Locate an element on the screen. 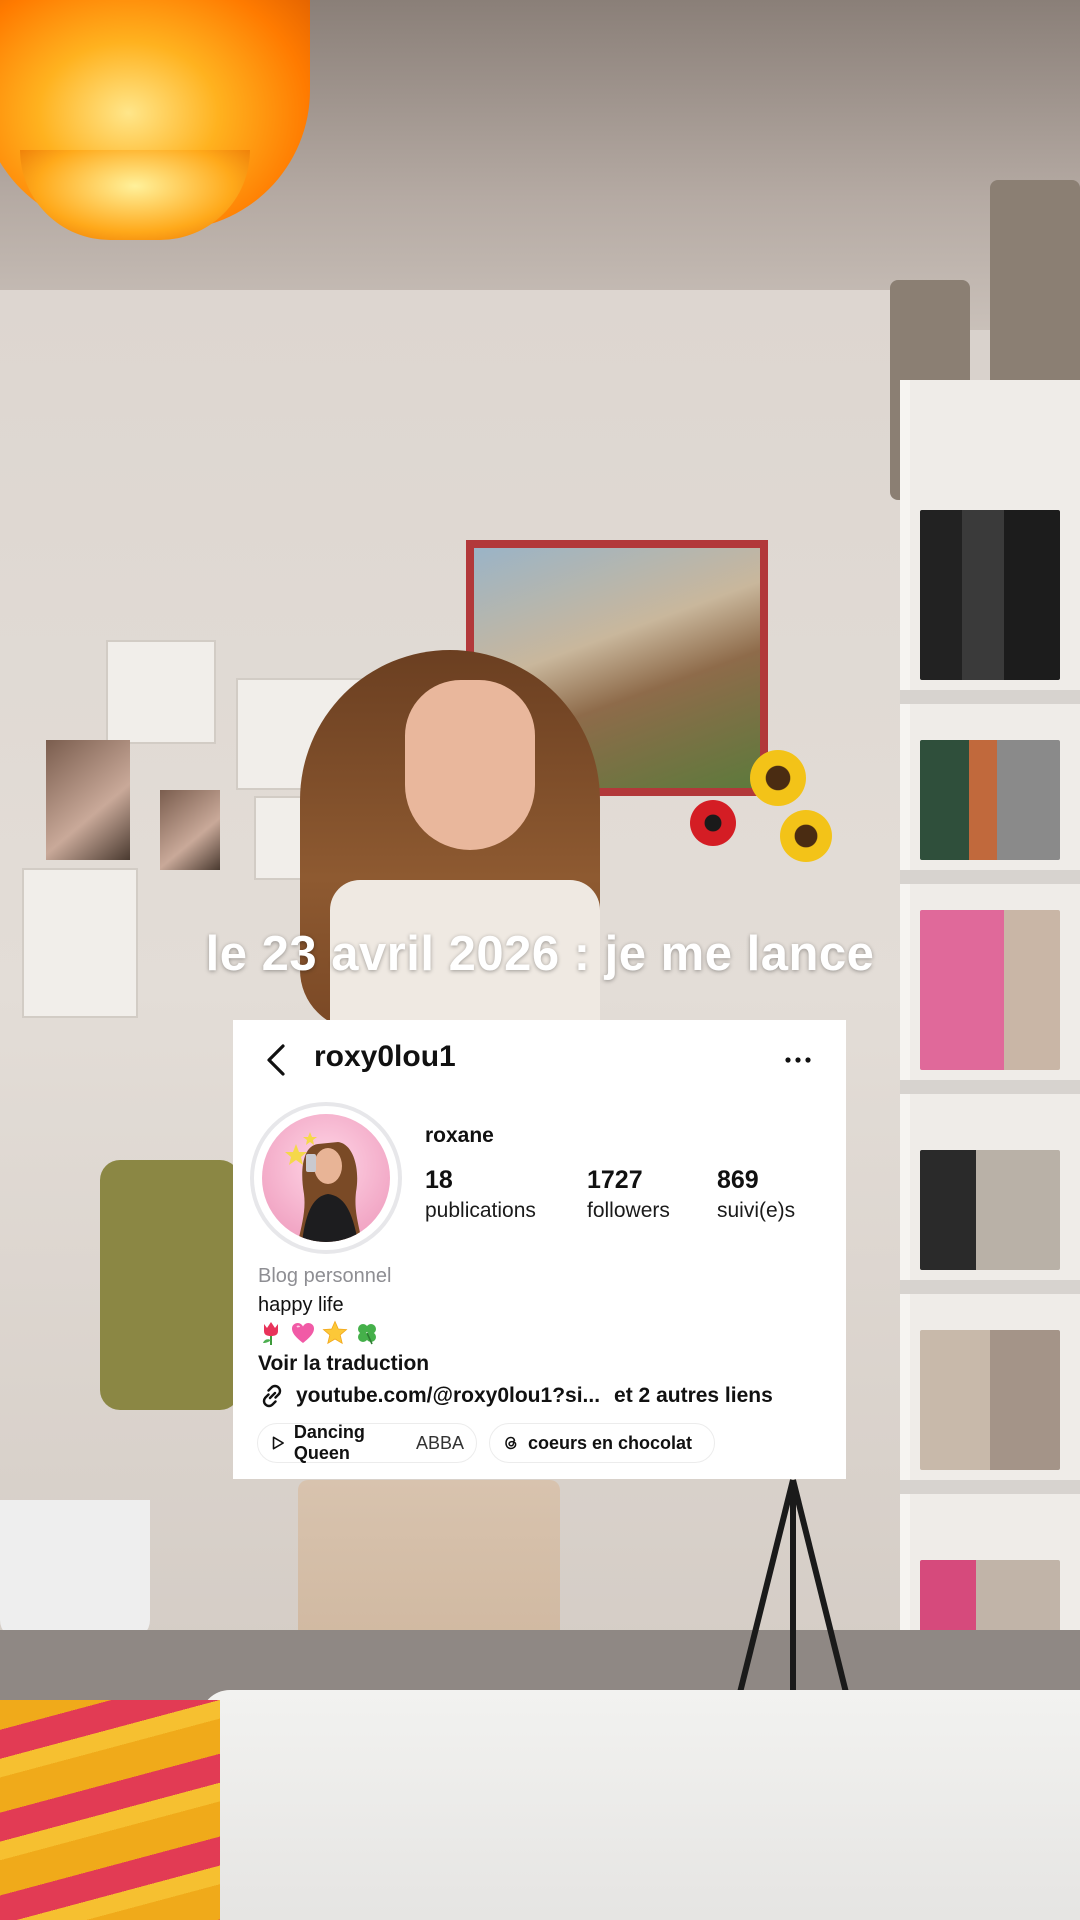 Image resolution: width=1080 pixels, height=1920 pixels. threads-title: coeurs en chocolat is located at coordinates (610, 1442).